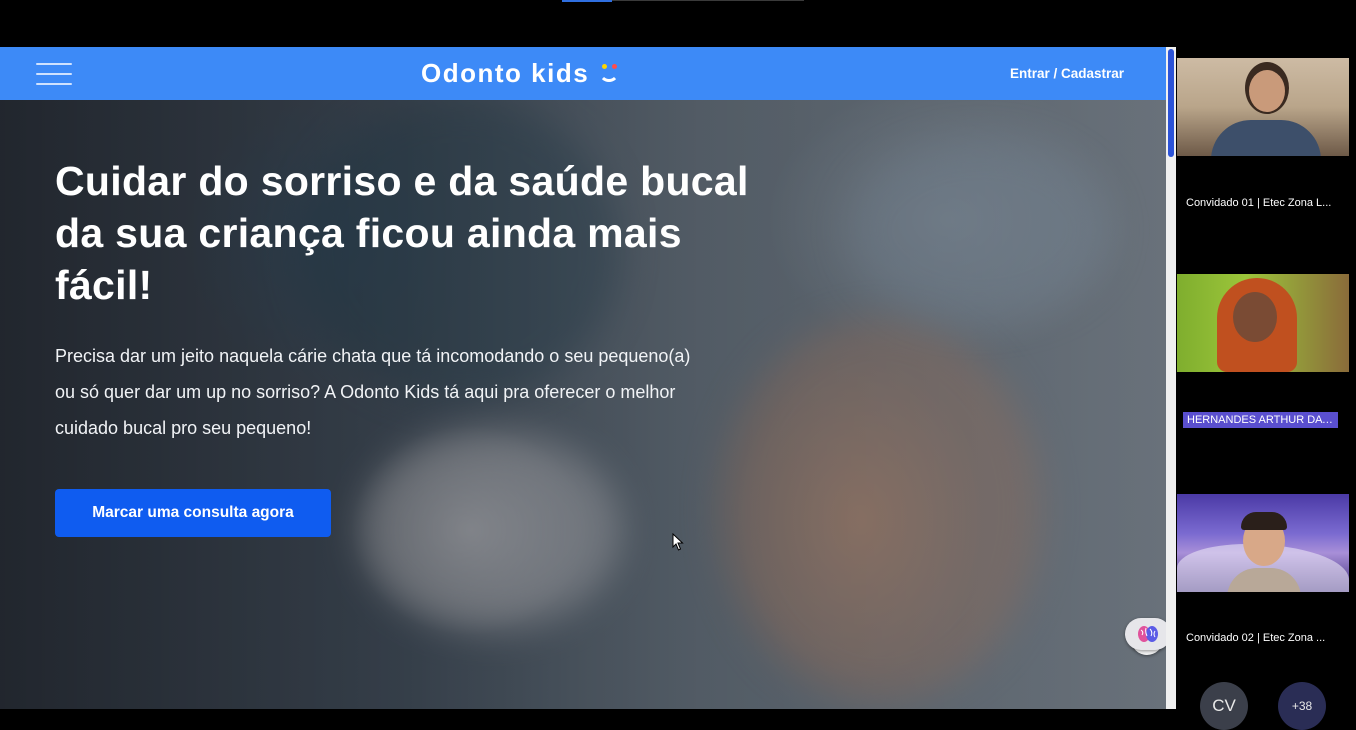  What do you see at coordinates (708, 0) in the screenshot?
I see `screen-share-track` at bounding box center [708, 0].